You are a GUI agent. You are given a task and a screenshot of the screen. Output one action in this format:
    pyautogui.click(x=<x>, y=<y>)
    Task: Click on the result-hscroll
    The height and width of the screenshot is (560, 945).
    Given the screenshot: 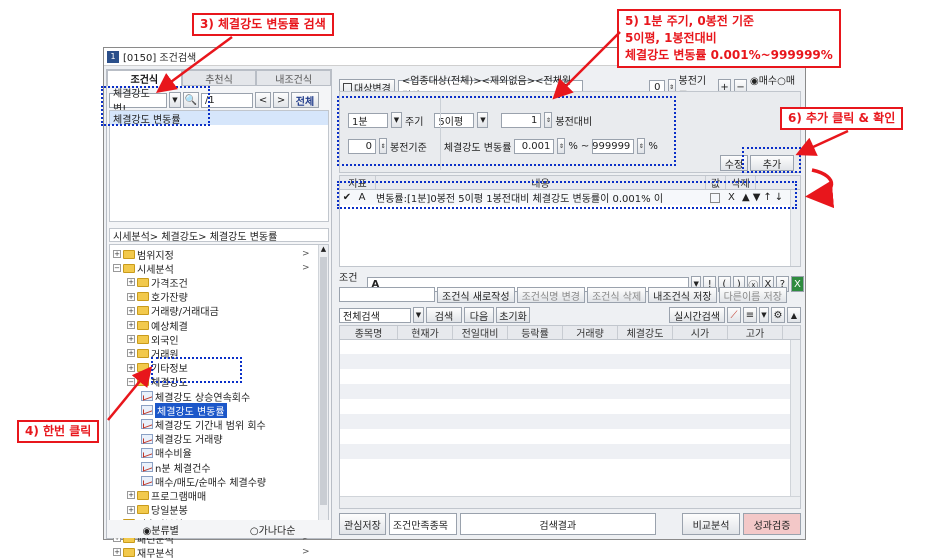 What is the action you would take?
    pyautogui.click(x=570, y=502)
    